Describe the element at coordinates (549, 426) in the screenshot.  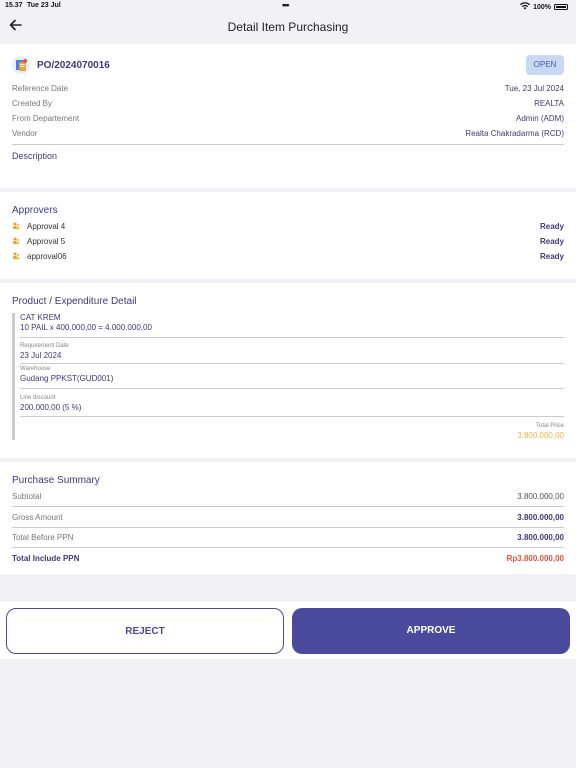
I see `total-price-label: Total Price` at that location.